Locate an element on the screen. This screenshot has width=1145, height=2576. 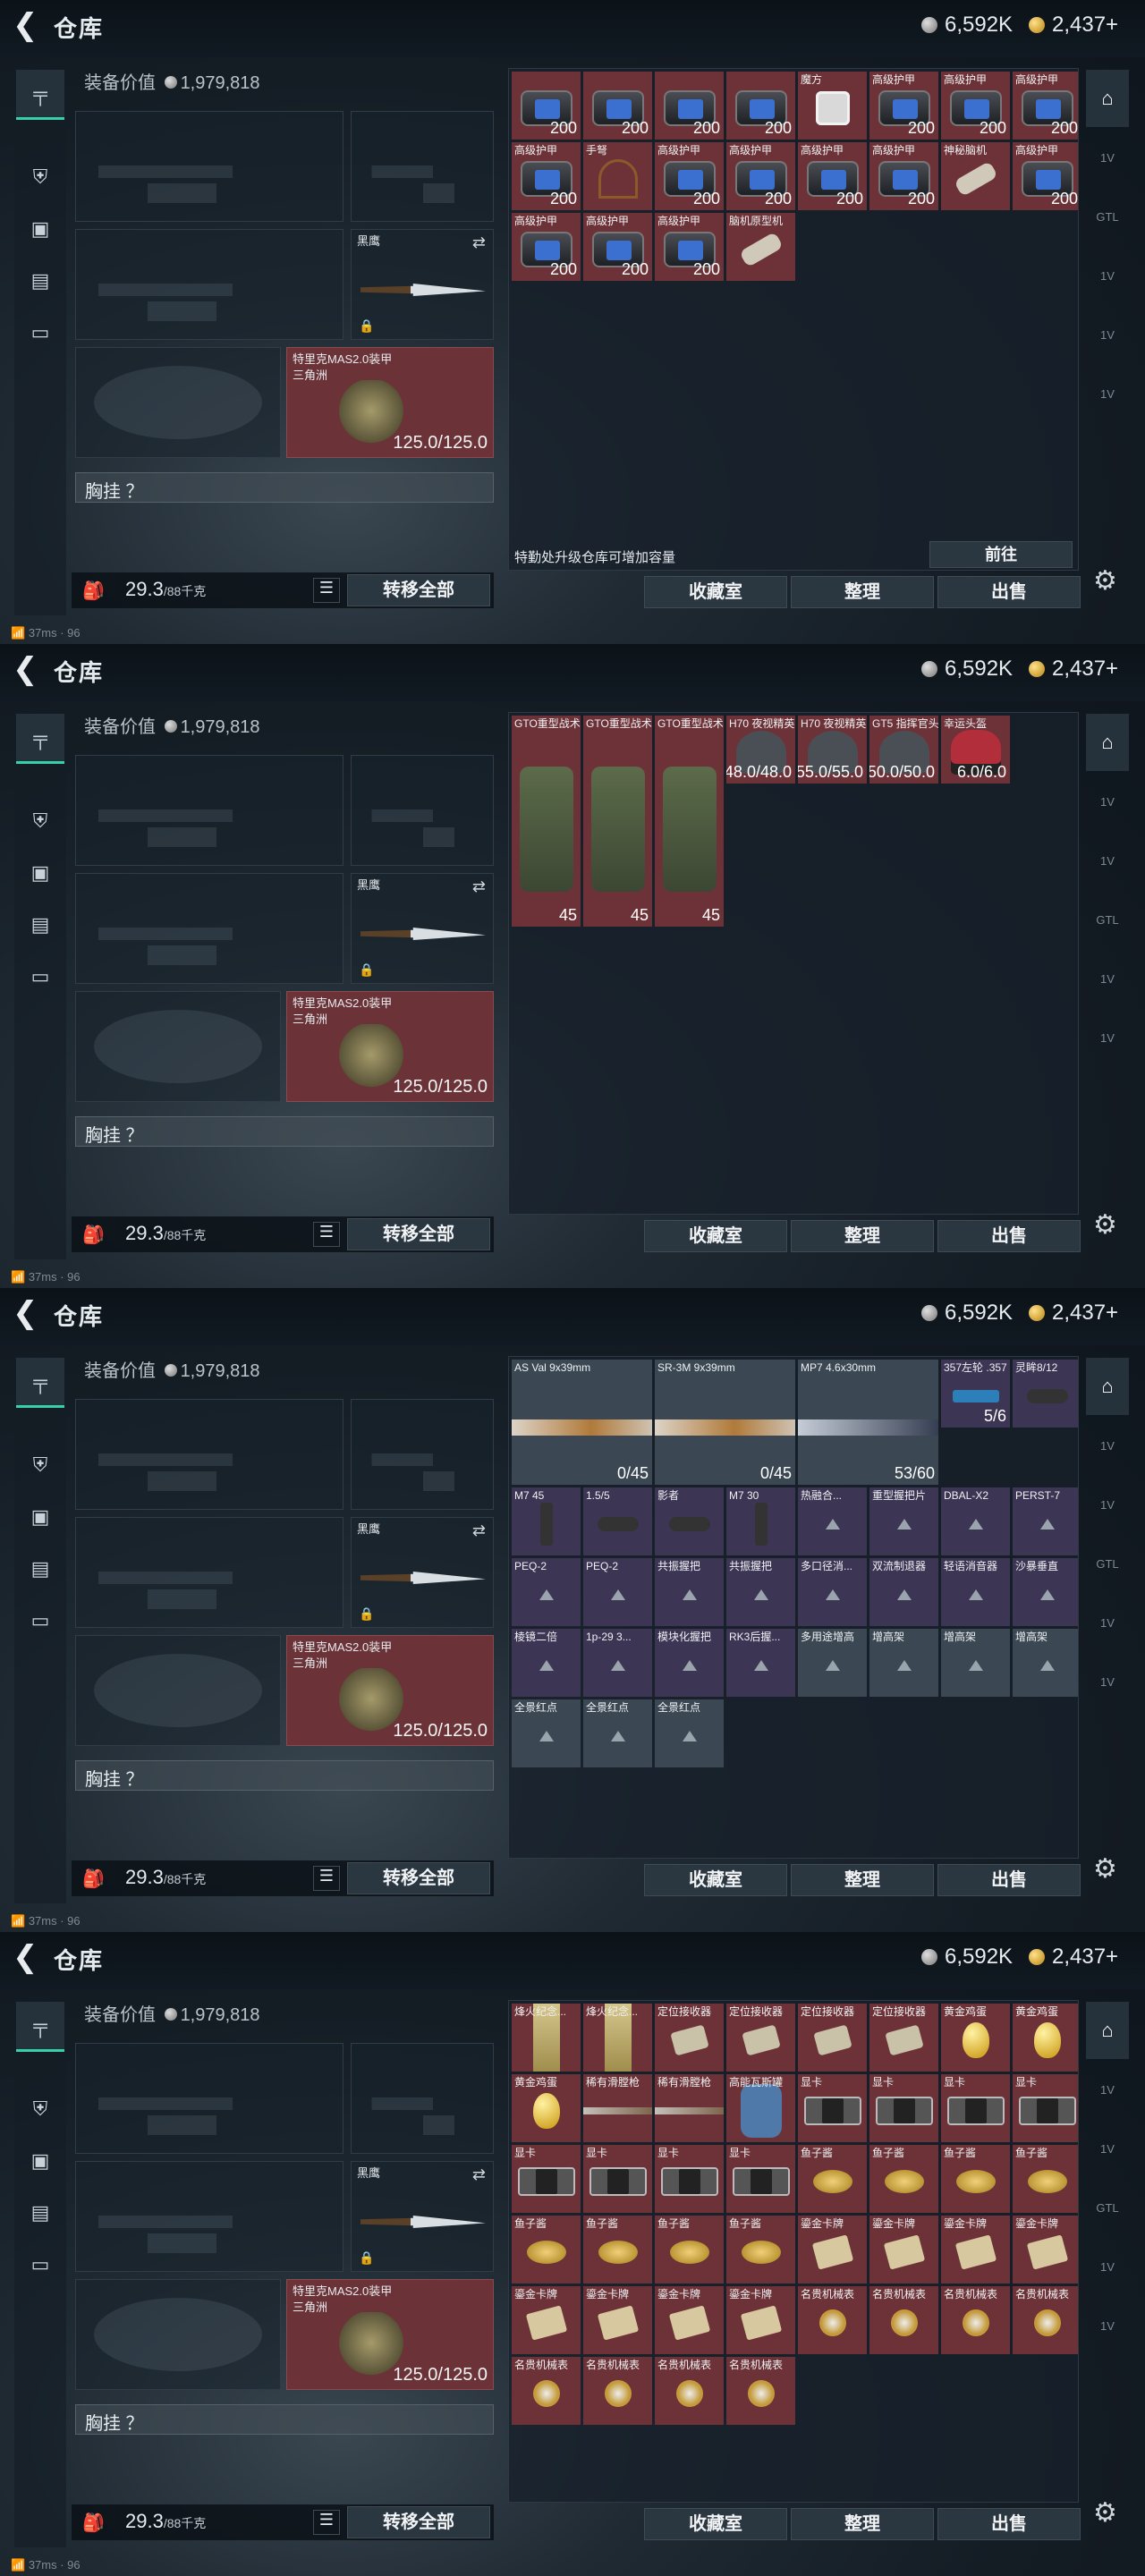
stash-item: 棱镜二倍 is located at coordinates (546, 1663).